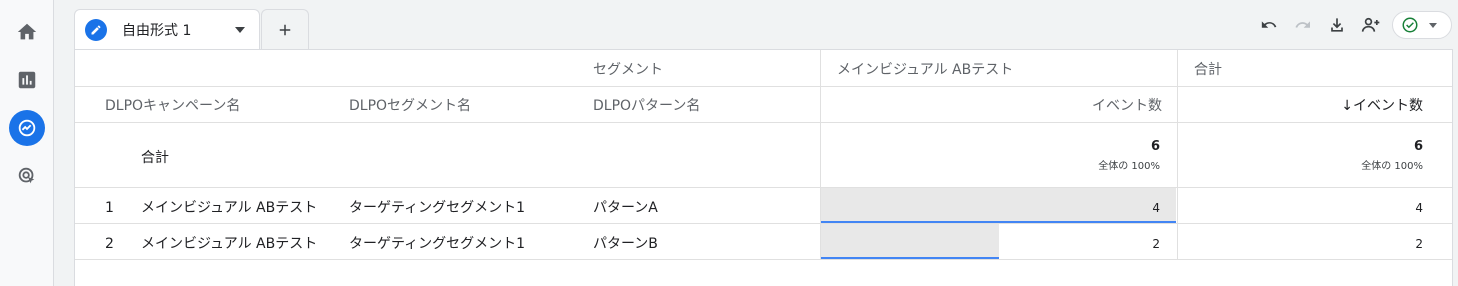 The image size is (1458, 286). What do you see at coordinates (1418, 146) in the screenshot?
I see `totals-total-value: 6` at bounding box center [1418, 146].